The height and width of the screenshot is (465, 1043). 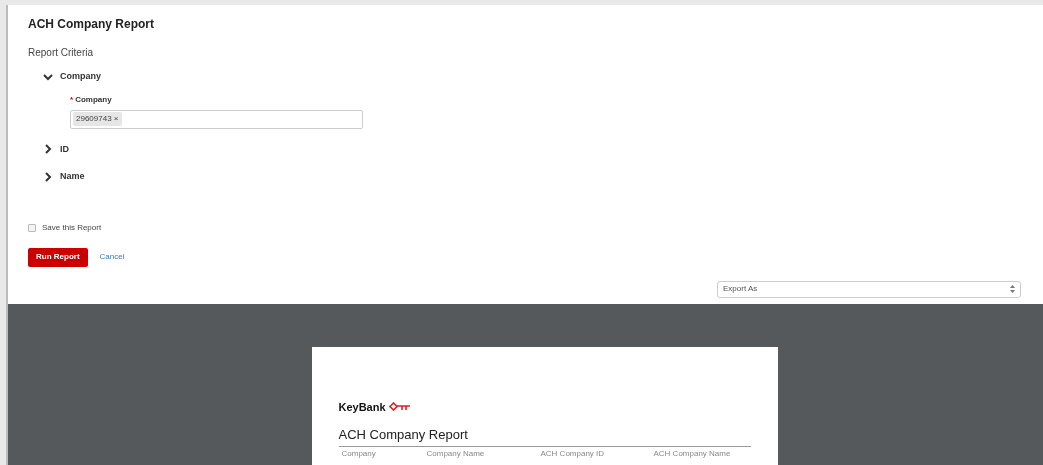 What do you see at coordinates (58, 257) in the screenshot?
I see `run-report-button: Run Report` at bounding box center [58, 257].